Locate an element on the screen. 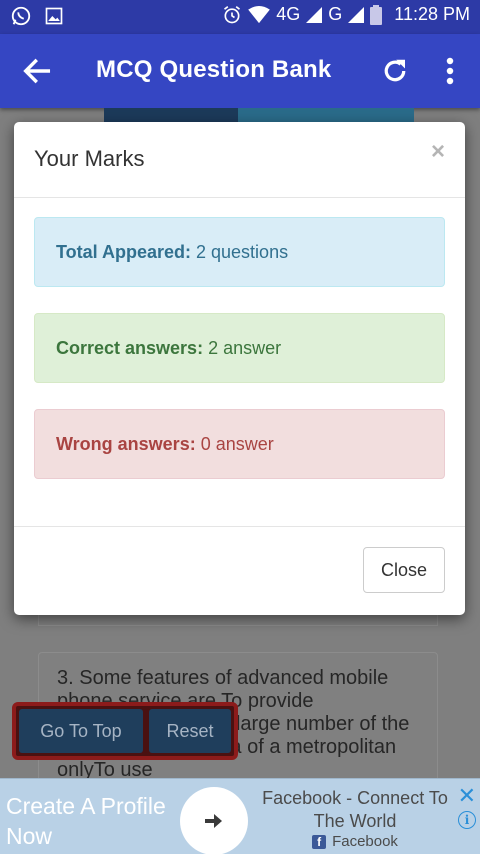 This screenshot has width=480, height=854. network-type-2: G is located at coordinates (335, 14).